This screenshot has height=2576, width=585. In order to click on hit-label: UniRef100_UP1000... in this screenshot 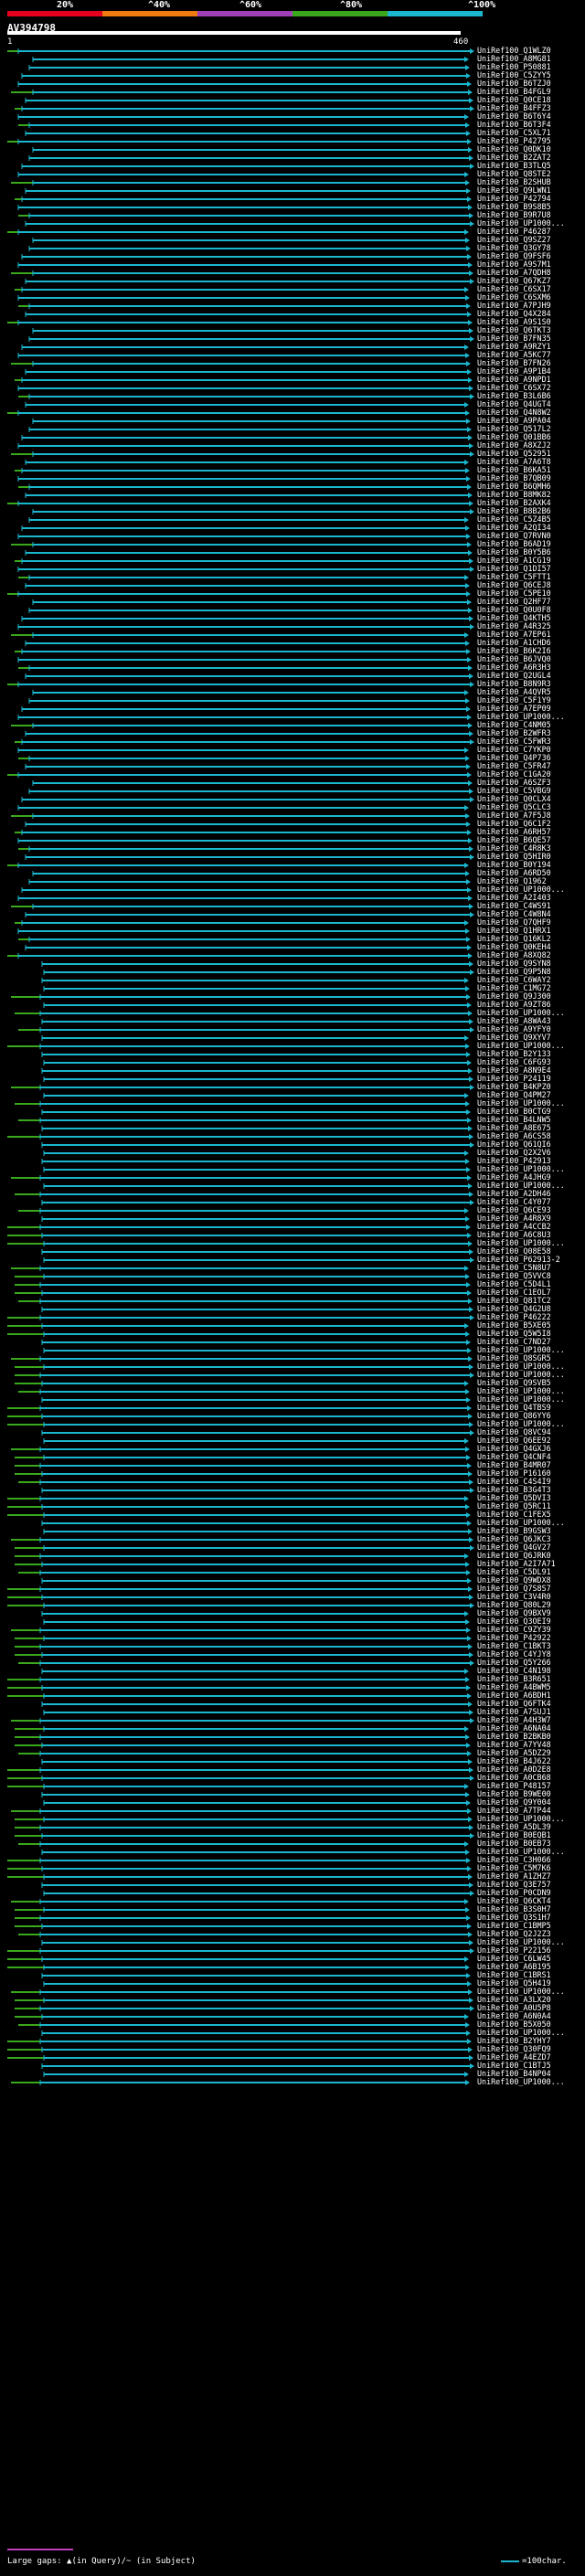, I will do `click(521, 2082)`.